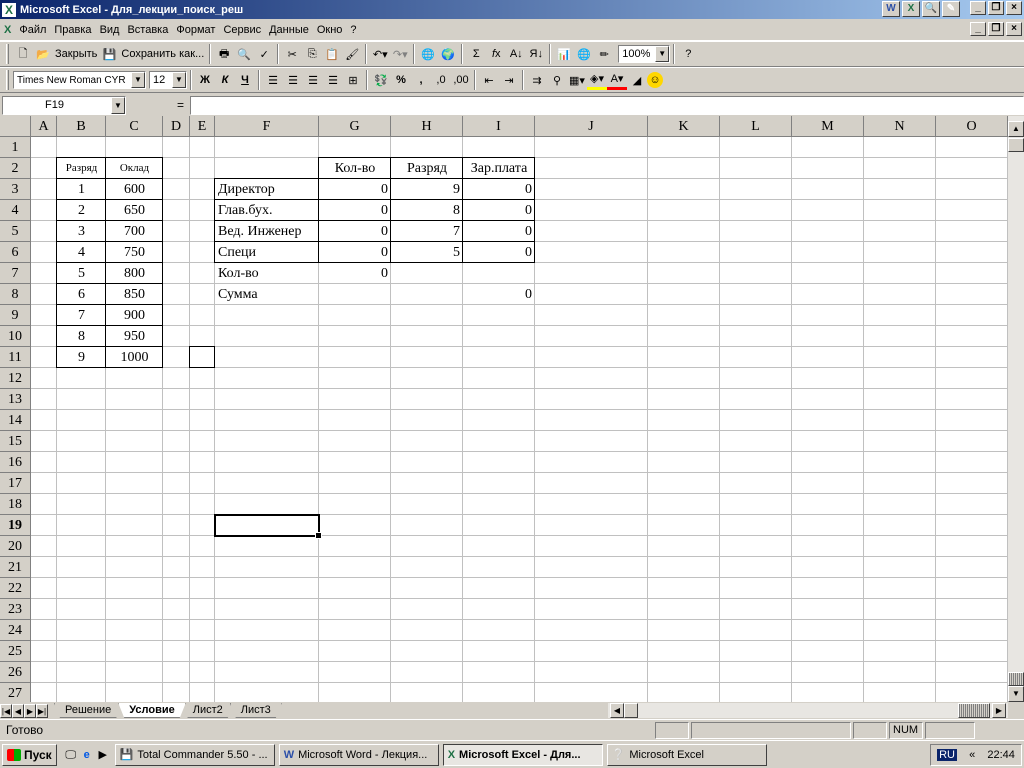  What do you see at coordinates (15, 231) in the screenshot?
I see `row-header: 5` at bounding box center [15, 231].